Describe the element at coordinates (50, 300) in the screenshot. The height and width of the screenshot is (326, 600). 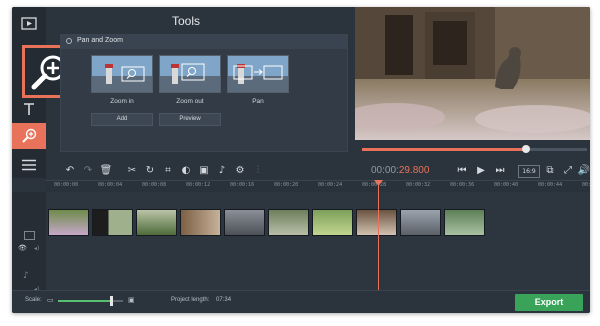
I see `scale-min-icon: ▭` at that location.